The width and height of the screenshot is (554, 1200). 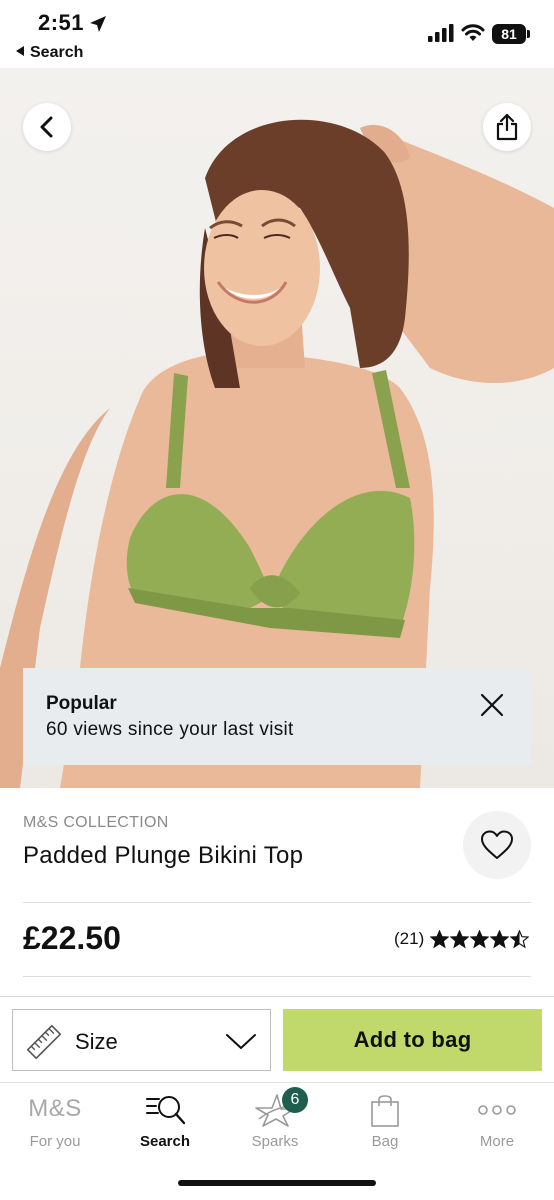 What do you see at coordinates (385, 1111) in the screenshot?
I see `bag-icon` at bounding box center [385, 1111].